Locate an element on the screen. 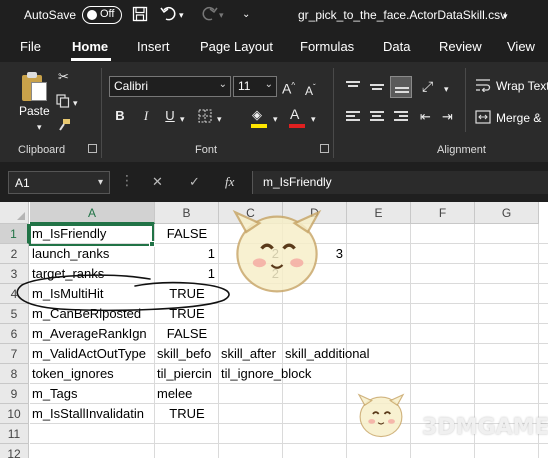 The image size is (548, 458). cell-c7: skill_after is located at coordinates (251, 354).